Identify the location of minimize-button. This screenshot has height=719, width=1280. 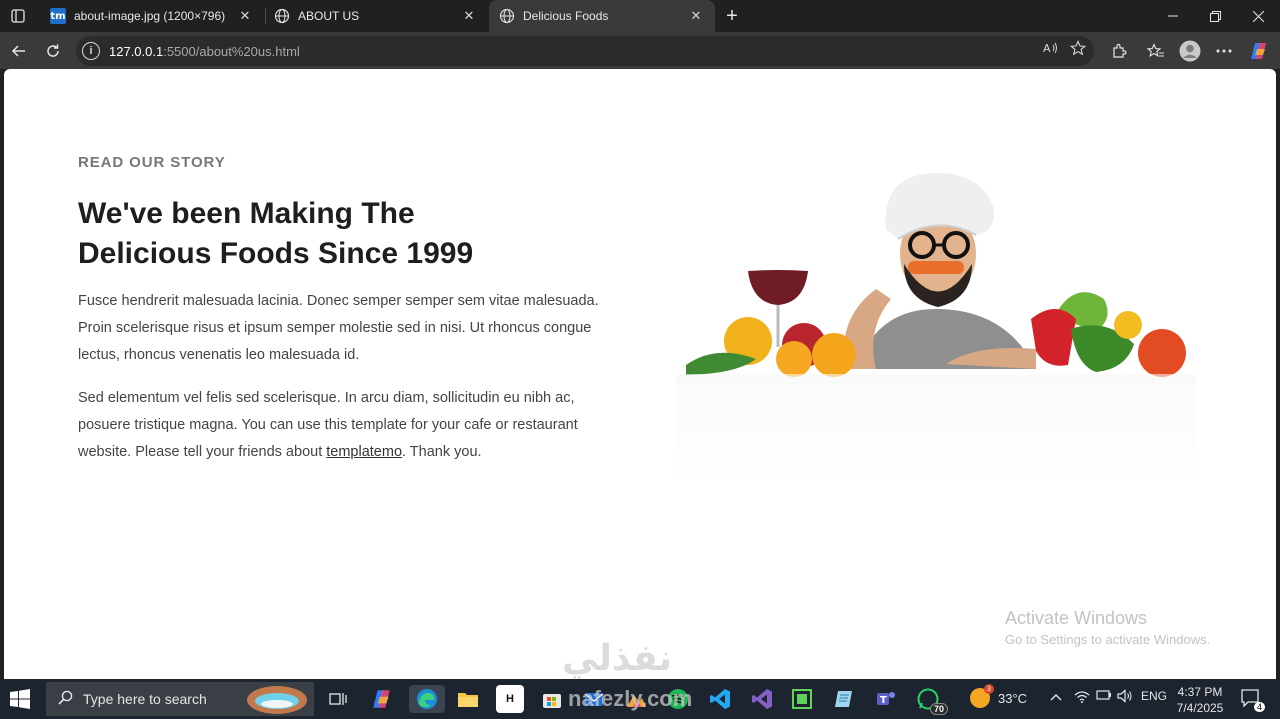
(1172, 16).